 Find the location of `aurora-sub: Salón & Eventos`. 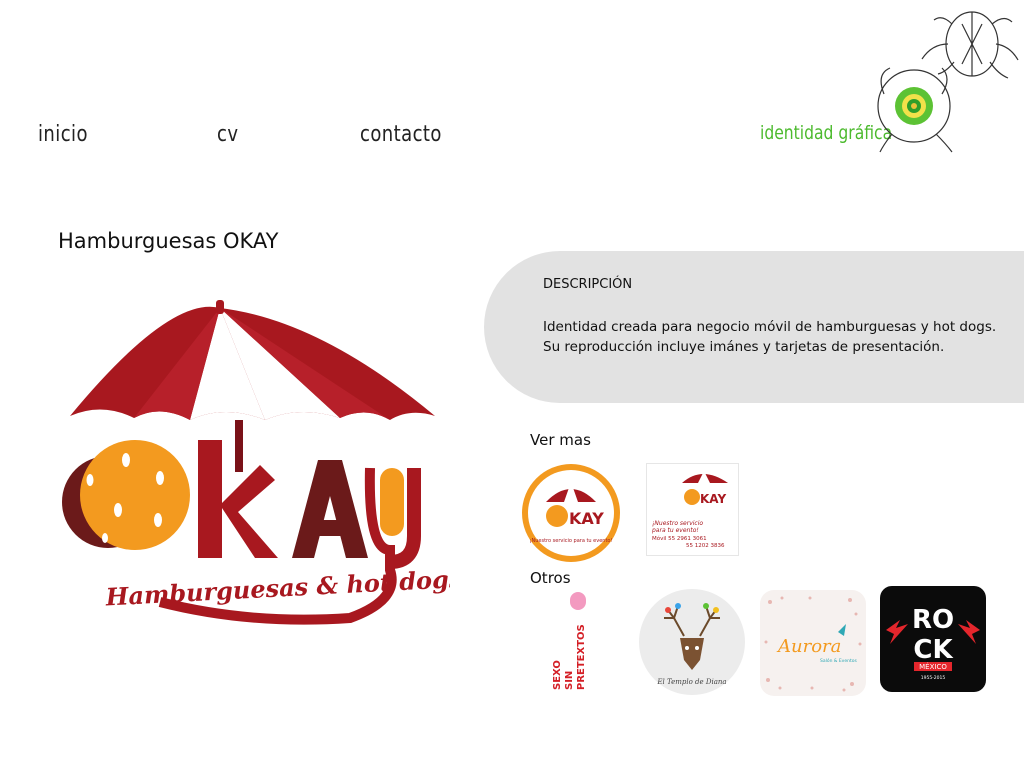

aurora-sub: Salón & Eventos is located at coordinates (838, 660).